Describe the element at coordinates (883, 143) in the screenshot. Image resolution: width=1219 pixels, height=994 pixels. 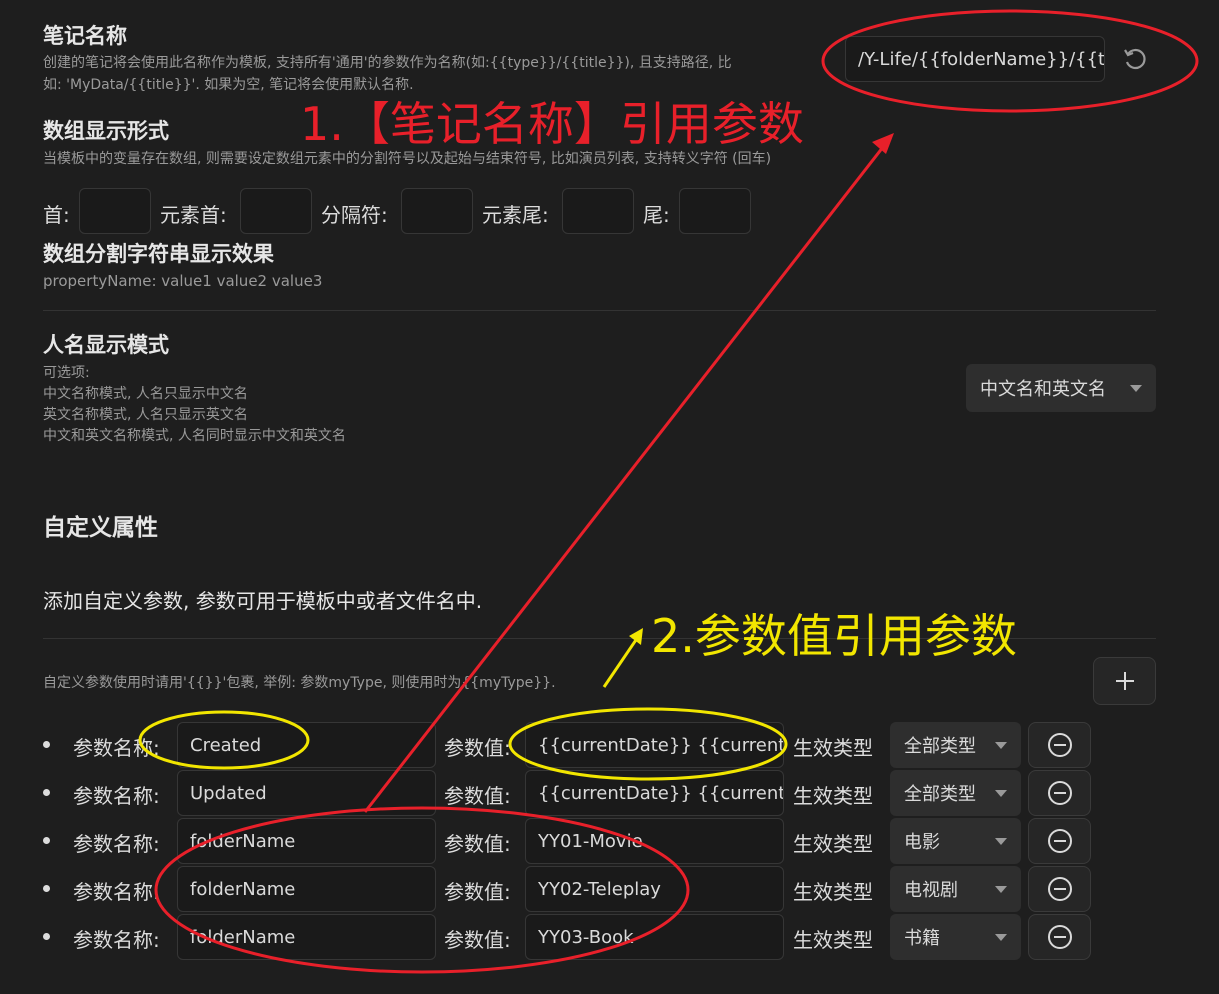
I see `red-arrow-head` at that location.